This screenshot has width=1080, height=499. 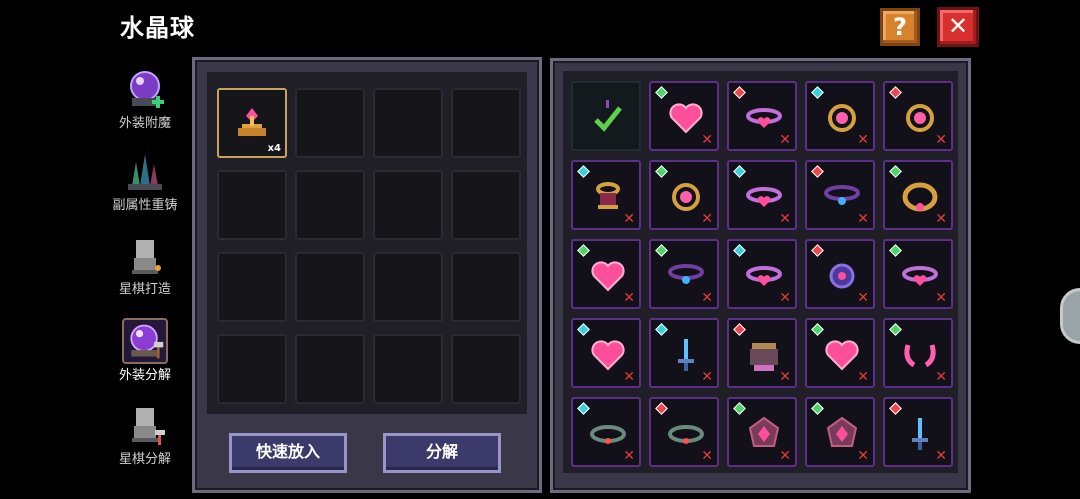 What do you see at coordinates (900, 27) in the screenshot?
I see `help-button: ?` at bounding box center [900, 27].